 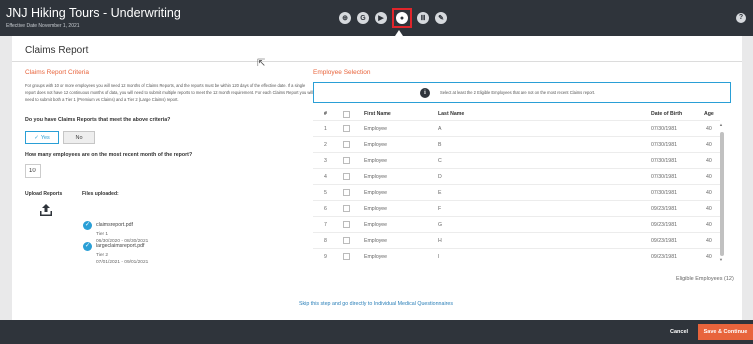 What do you see at coordinates (79, 137) in the screenshot?
I see `no-button: No` at bounding box center [79, 137].